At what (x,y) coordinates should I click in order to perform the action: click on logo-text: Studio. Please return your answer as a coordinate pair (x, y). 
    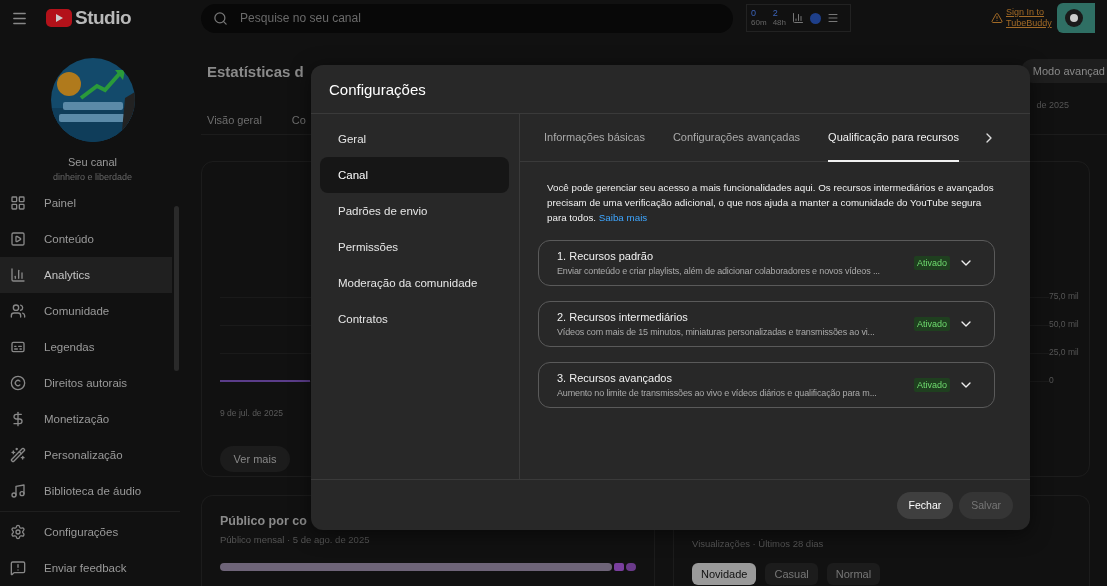
    Looking at the image, I should click on (103, 18).